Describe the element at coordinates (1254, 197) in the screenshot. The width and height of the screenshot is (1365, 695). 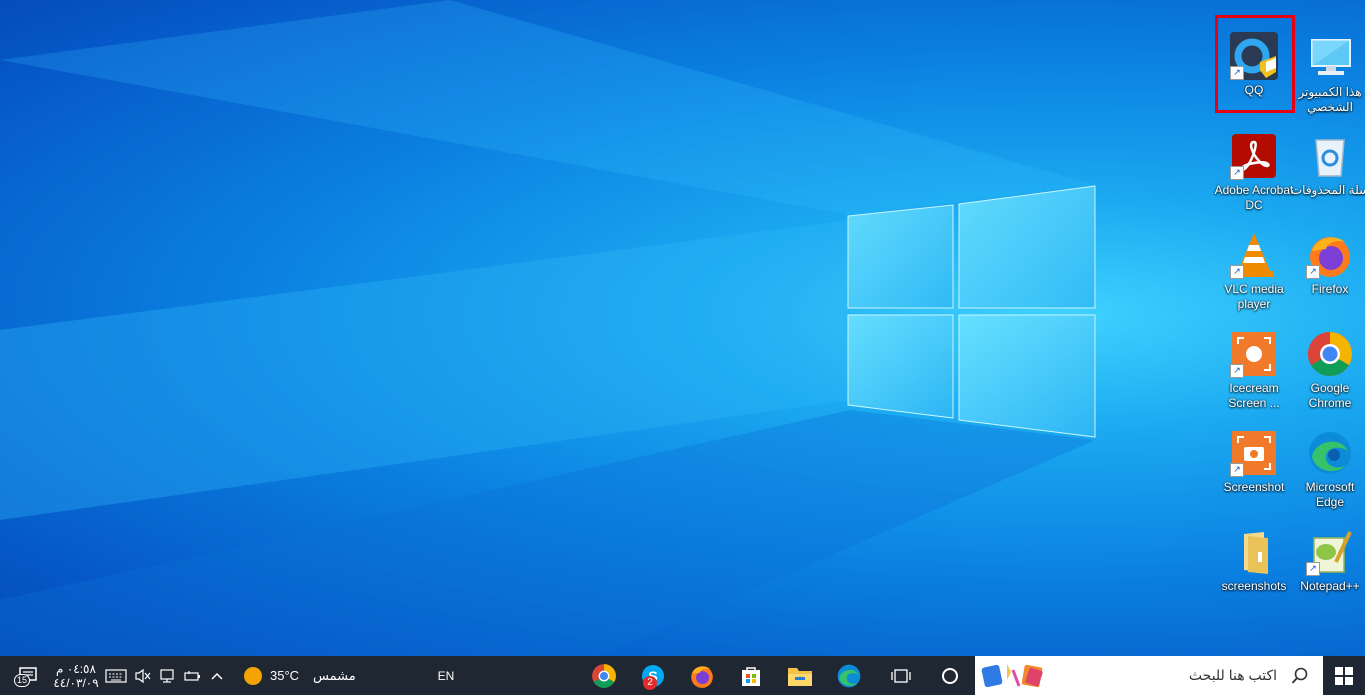
I see `desktop-icon-label: Adobe Acrobat DC` at that location.